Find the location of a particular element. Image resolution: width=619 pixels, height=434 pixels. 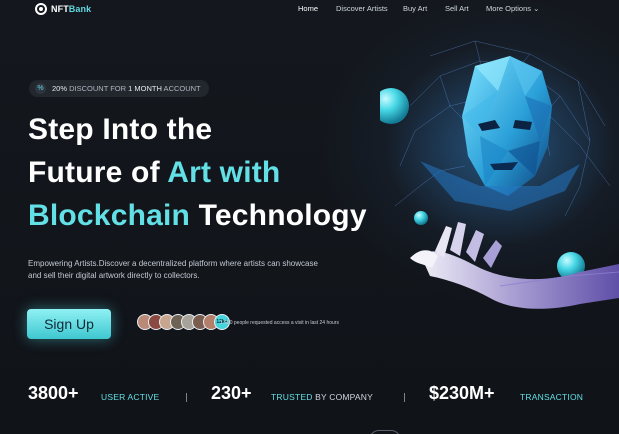

sign-up-button: Sign Up is located at coordinates (69, 324).